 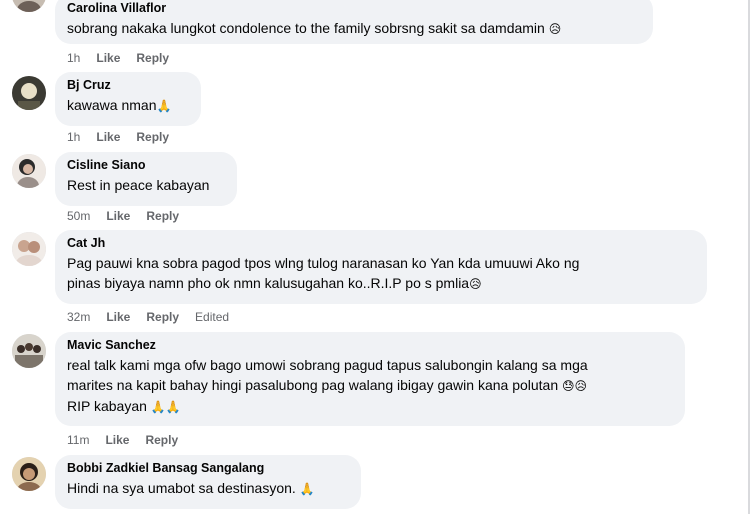 I want to click on comment-text: Rest in peace kabayan, so click(x=138, y=185).